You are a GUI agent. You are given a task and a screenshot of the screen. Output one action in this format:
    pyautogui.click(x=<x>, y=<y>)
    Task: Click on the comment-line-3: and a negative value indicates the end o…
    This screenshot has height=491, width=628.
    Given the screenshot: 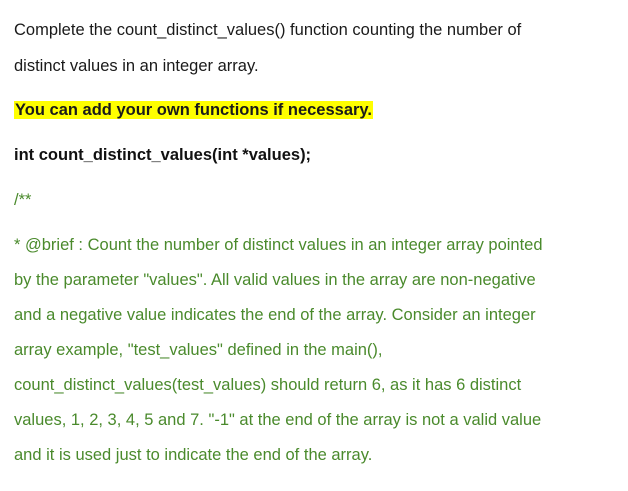 What is the action you would take?
    pyautogui.click(x=275, y=315)
    